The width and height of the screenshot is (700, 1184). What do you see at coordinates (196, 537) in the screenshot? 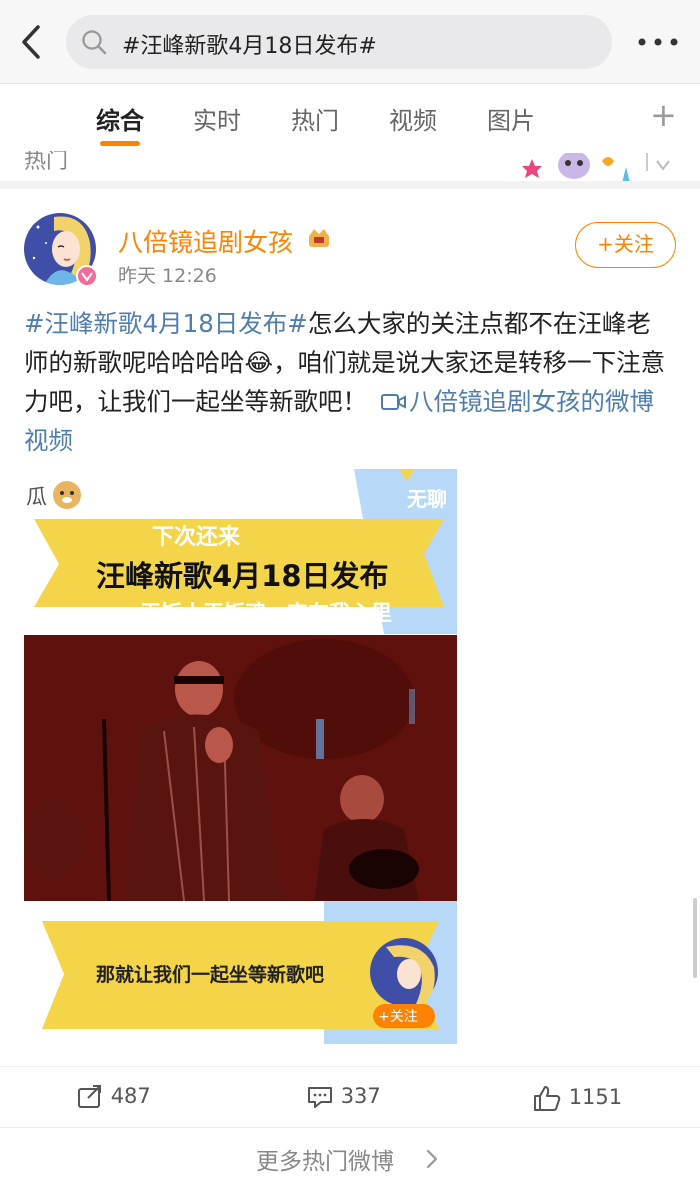
I see `media-line-1: 下次还来` at bounding box center [196, 537].